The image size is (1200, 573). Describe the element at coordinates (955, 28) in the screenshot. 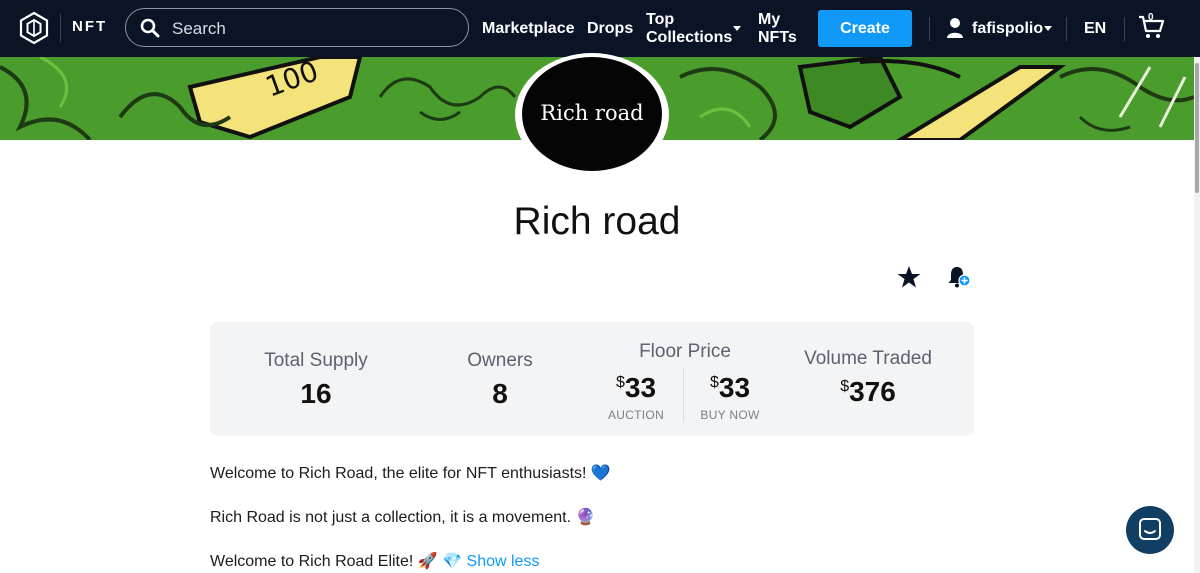

I see `user-icon` at that location.